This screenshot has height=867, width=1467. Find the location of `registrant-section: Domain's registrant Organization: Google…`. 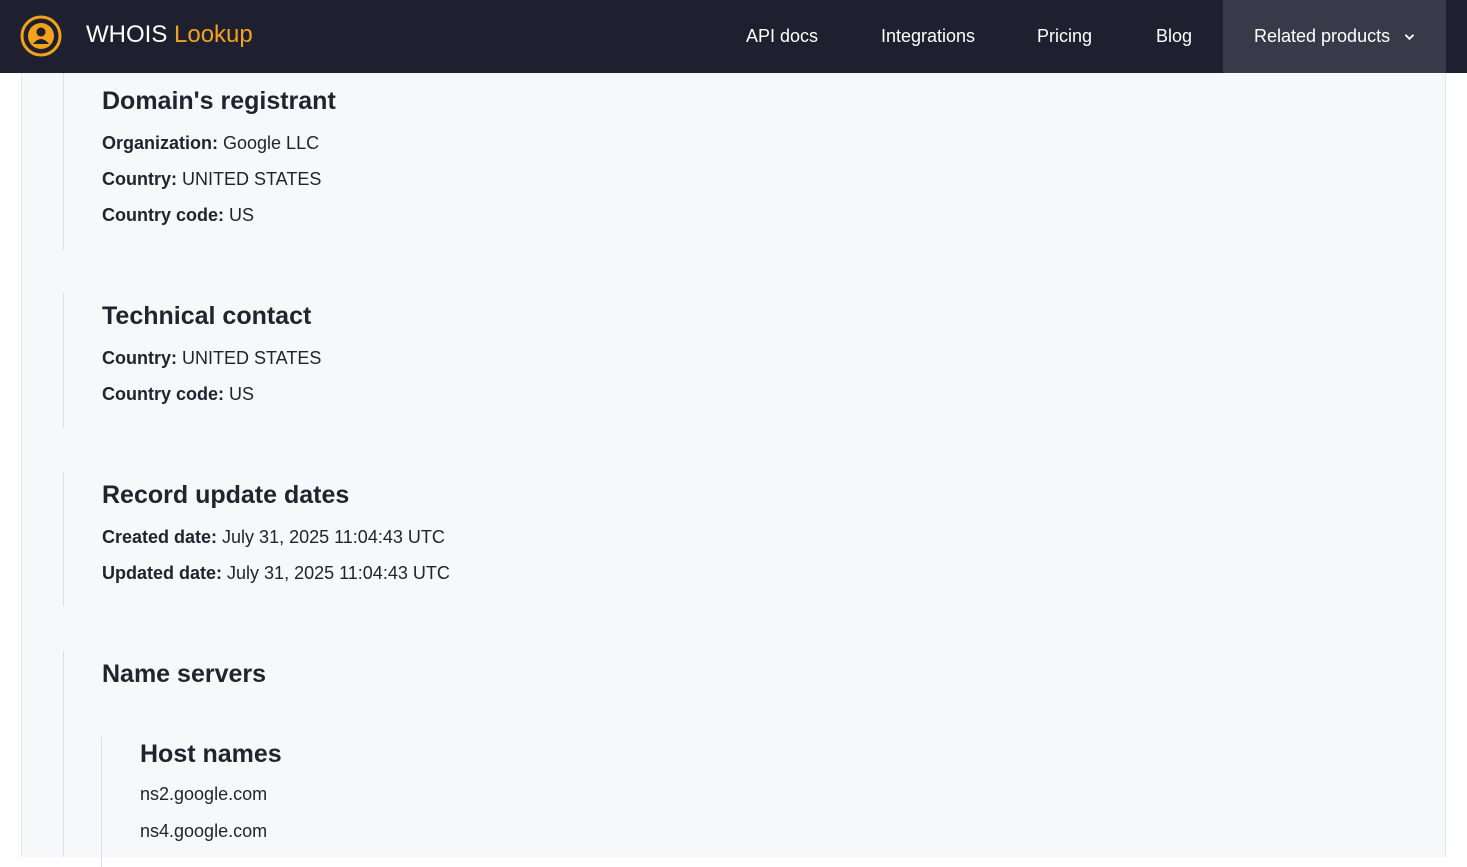

registrant-section: Domain's registrant Organization: Google… is located at coordinates (199, 161).